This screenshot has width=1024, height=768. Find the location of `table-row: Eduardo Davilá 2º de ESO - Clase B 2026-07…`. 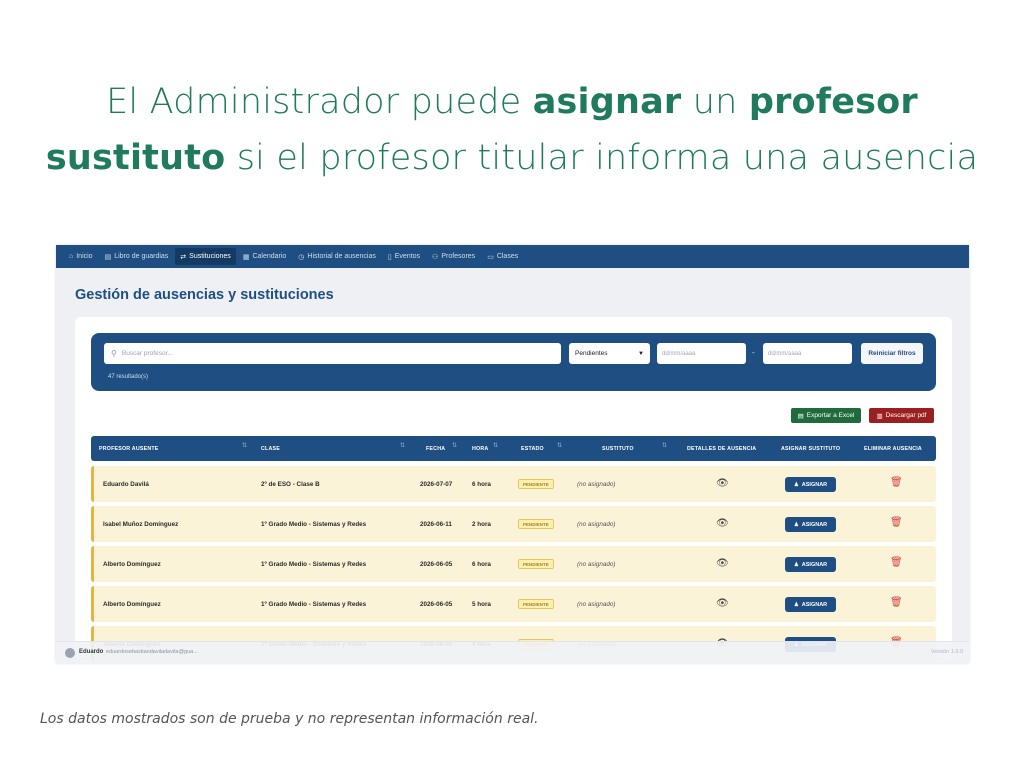

table-row: Eduardo Davilá 2º de ESO - Clase B 2026-07… is located at coordinates (513, 484).